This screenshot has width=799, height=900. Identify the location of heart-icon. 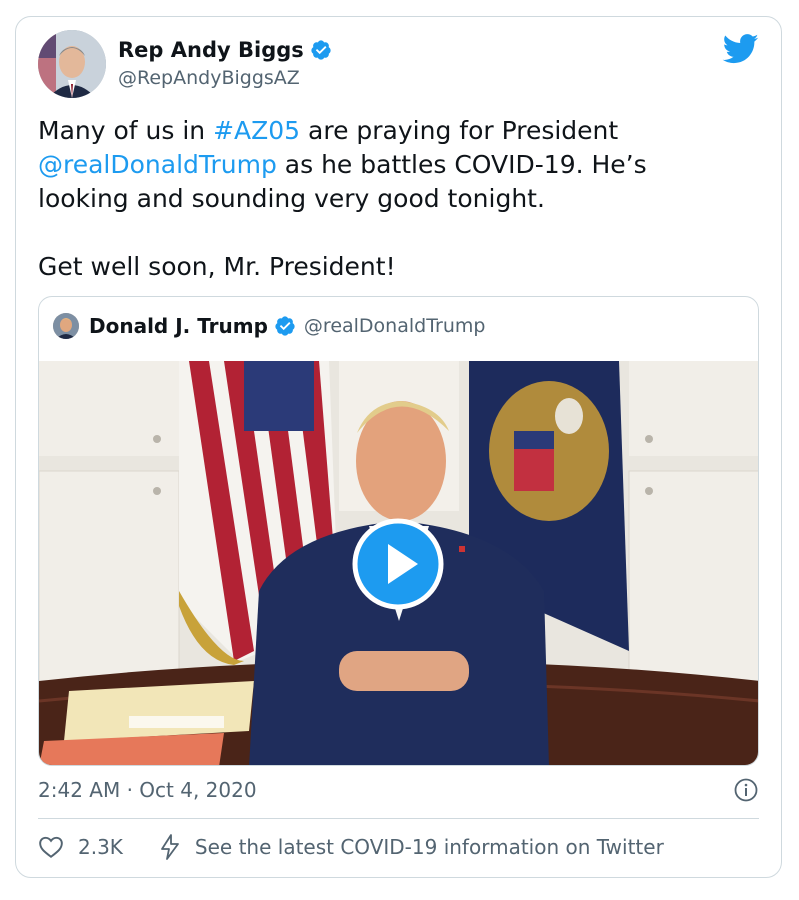
(51, 847).